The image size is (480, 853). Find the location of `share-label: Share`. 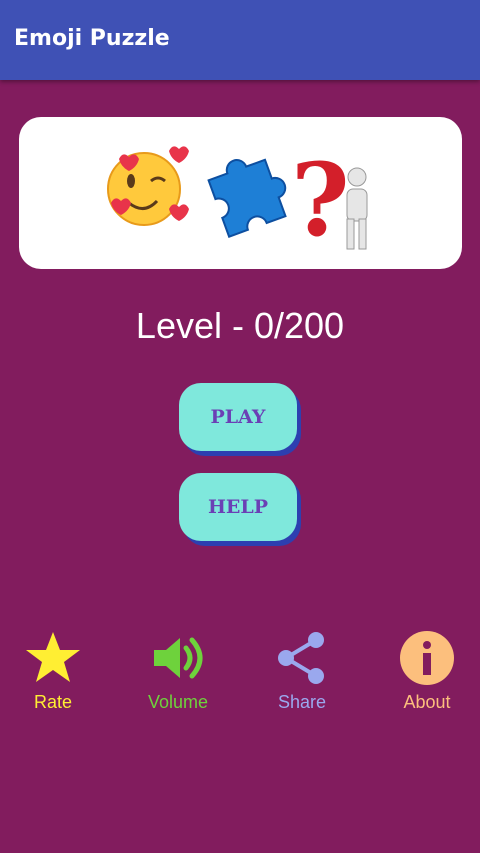

share-label: Share is located at coordinates (302, 702).